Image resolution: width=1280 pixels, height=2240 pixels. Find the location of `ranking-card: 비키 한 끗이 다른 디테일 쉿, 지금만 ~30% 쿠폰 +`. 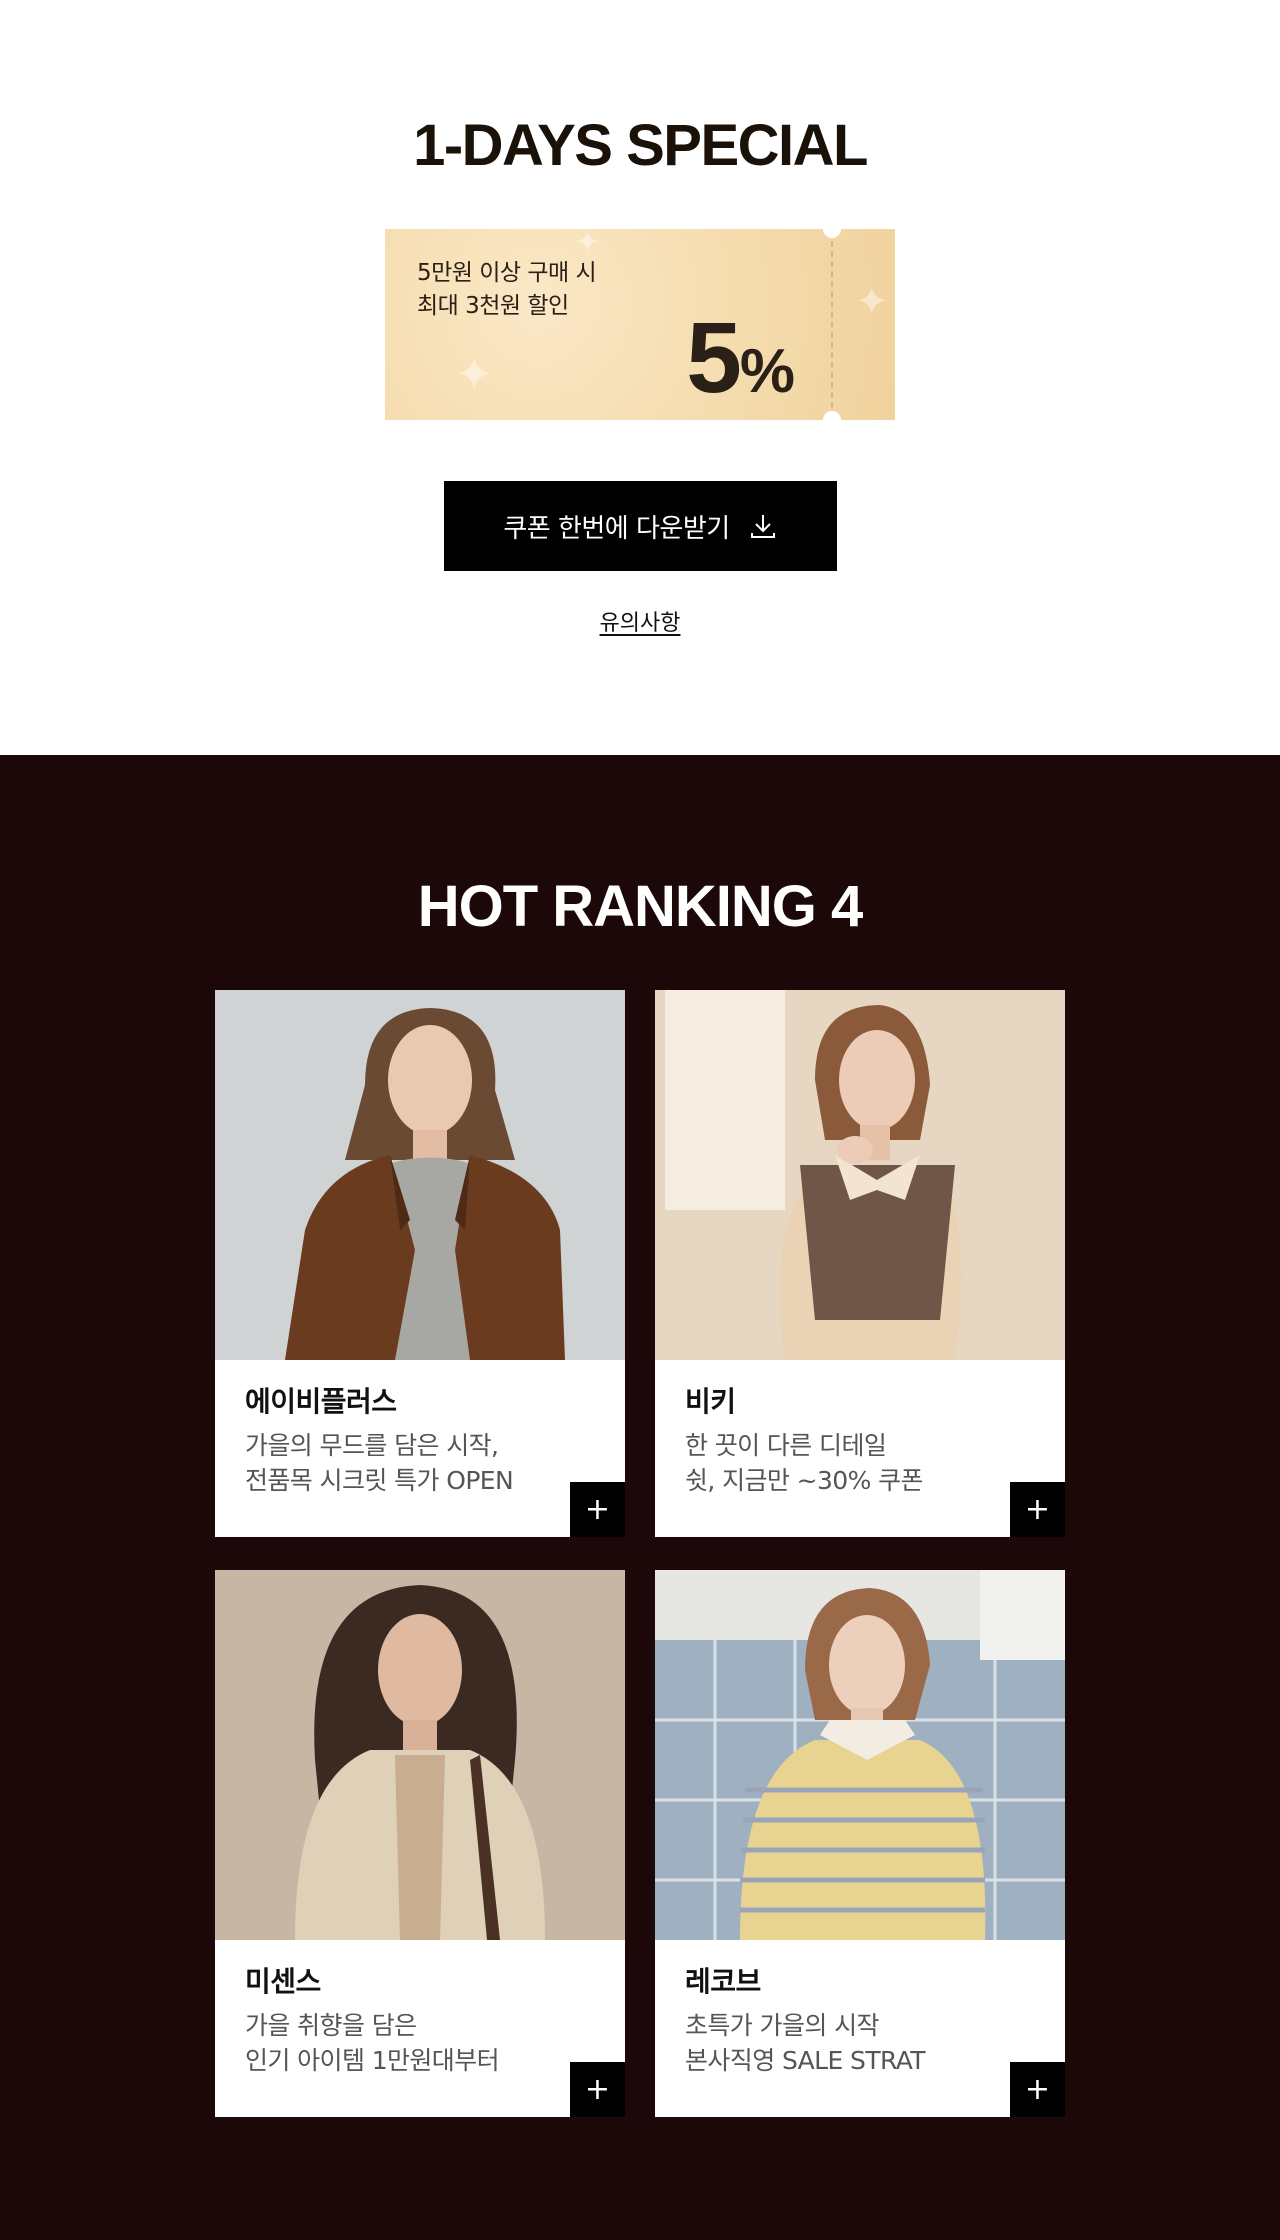

ranking-card: 비키 한 끗이 다른 디테일 쉿, 지금만 ~30% 쿠폰 + is located at coordinates (860, 1263).